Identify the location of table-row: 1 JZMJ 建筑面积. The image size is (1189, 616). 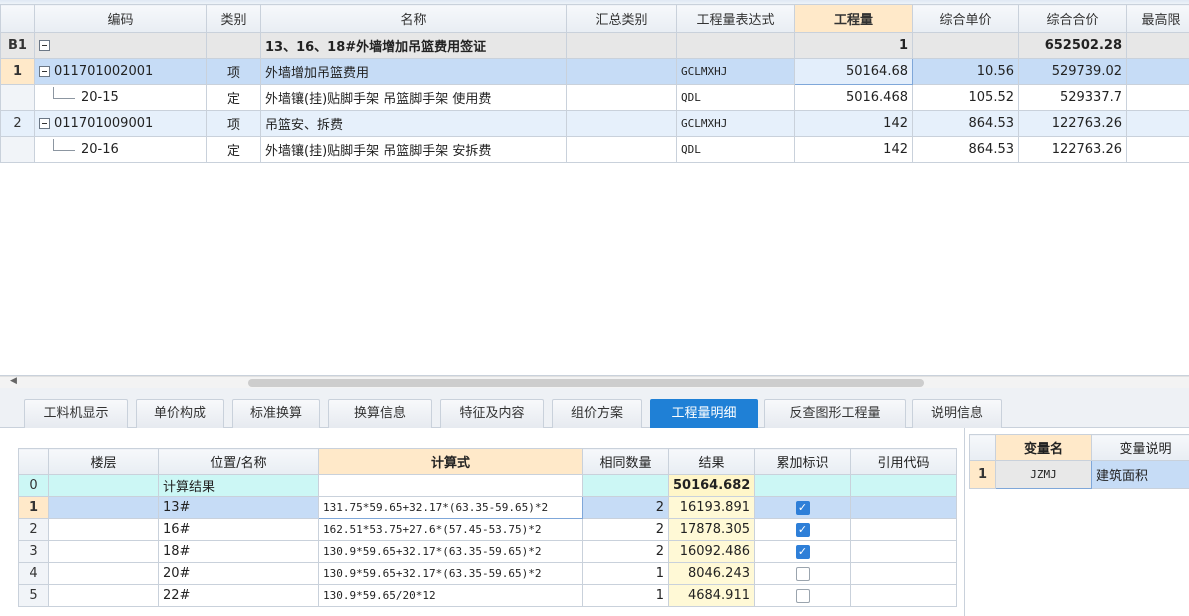
(1079, 474).